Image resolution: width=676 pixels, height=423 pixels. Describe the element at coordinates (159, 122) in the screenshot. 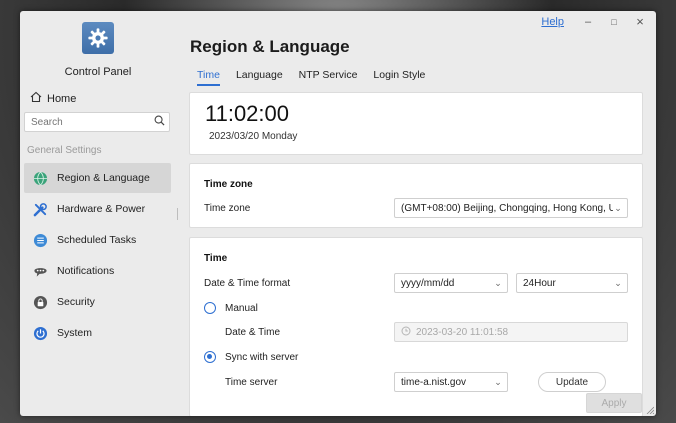

I see `search-icon` at that location.